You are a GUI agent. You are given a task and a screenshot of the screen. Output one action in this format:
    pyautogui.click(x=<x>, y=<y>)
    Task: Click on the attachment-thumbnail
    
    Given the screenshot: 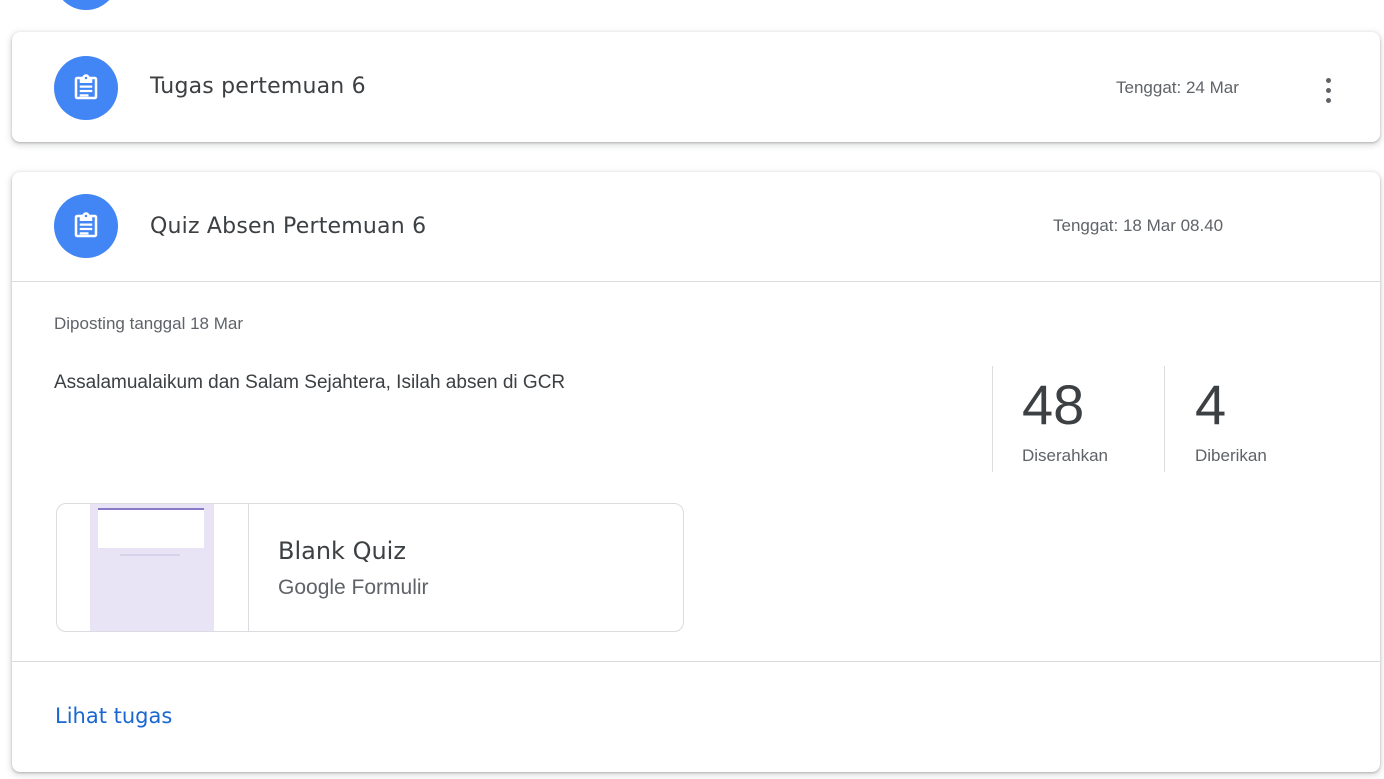 What is the action you would take?
    pyautogui.click(x=153, y=567)
    